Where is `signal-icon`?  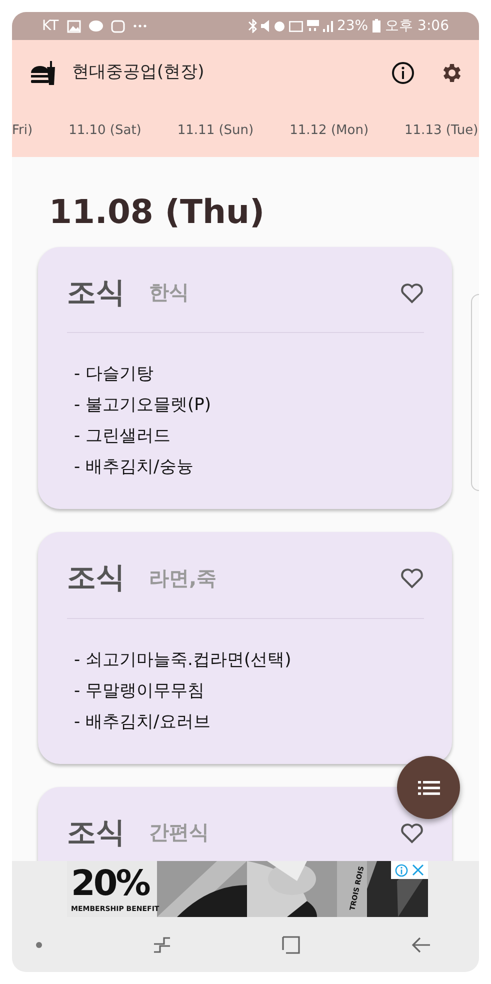
signal-icon is located at coordinates (327, 26).